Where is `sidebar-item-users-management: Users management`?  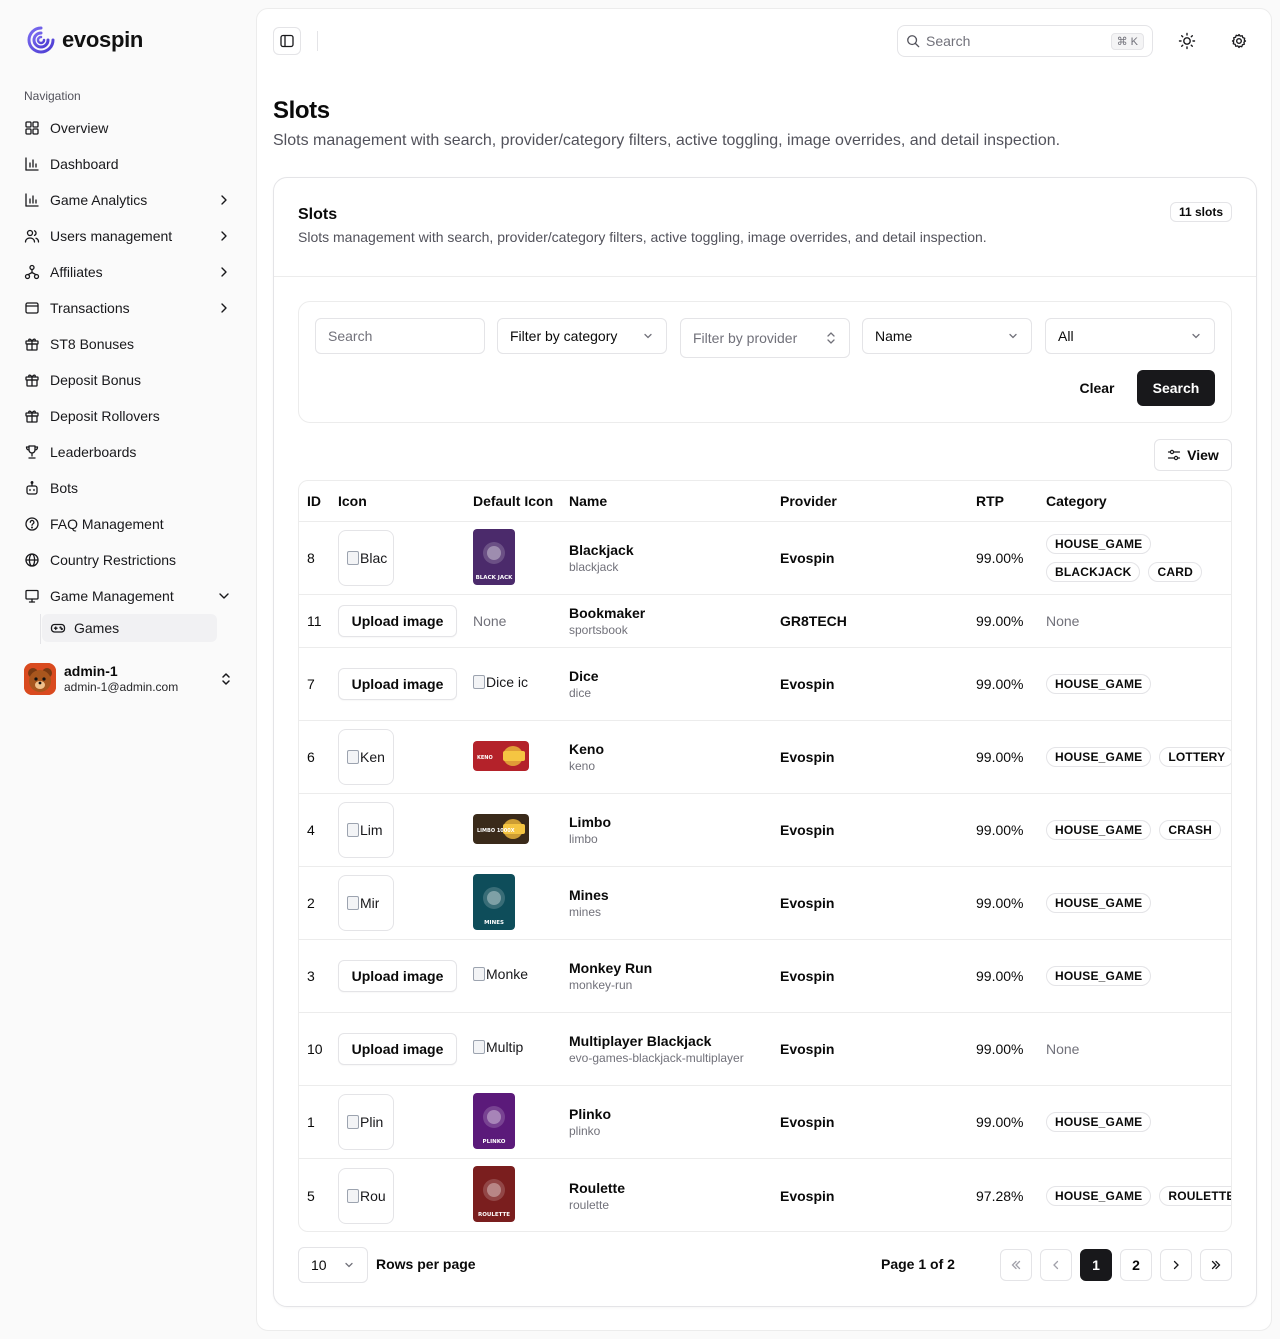
sidebar-item-users-management: Users management is located at coordinates (128, 236).